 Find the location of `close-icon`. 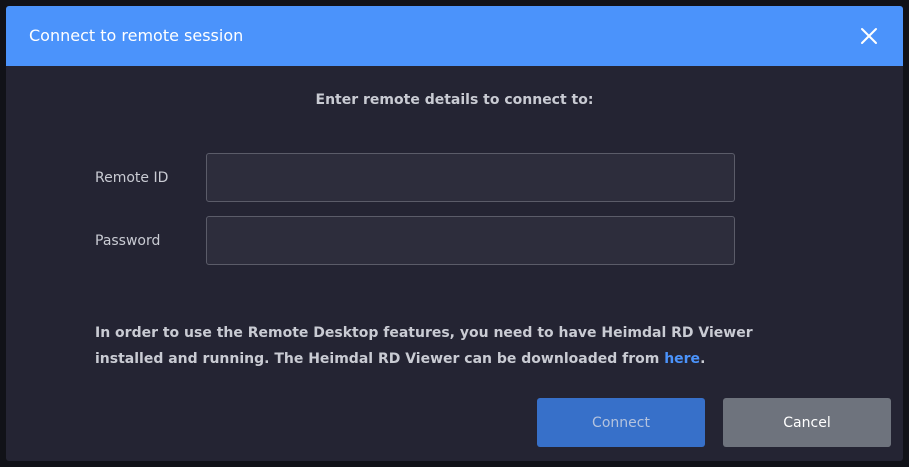

close-icon is located at coordinates (869, 36).